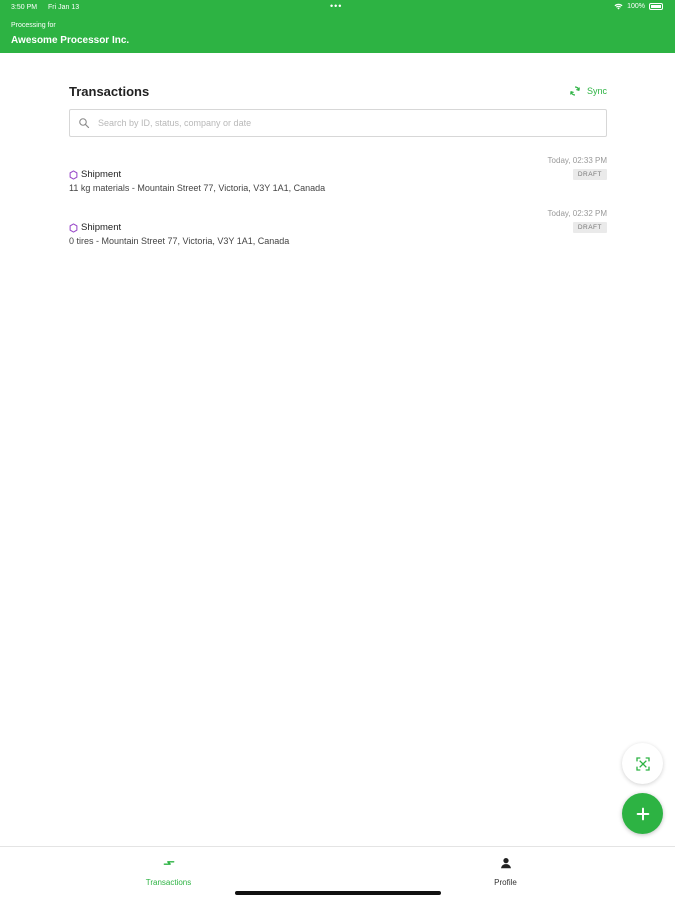 Image resolution: width=675 pixels, height=900 pixels. I want to click on title-row: Transactions Sync, so click(338, 93).